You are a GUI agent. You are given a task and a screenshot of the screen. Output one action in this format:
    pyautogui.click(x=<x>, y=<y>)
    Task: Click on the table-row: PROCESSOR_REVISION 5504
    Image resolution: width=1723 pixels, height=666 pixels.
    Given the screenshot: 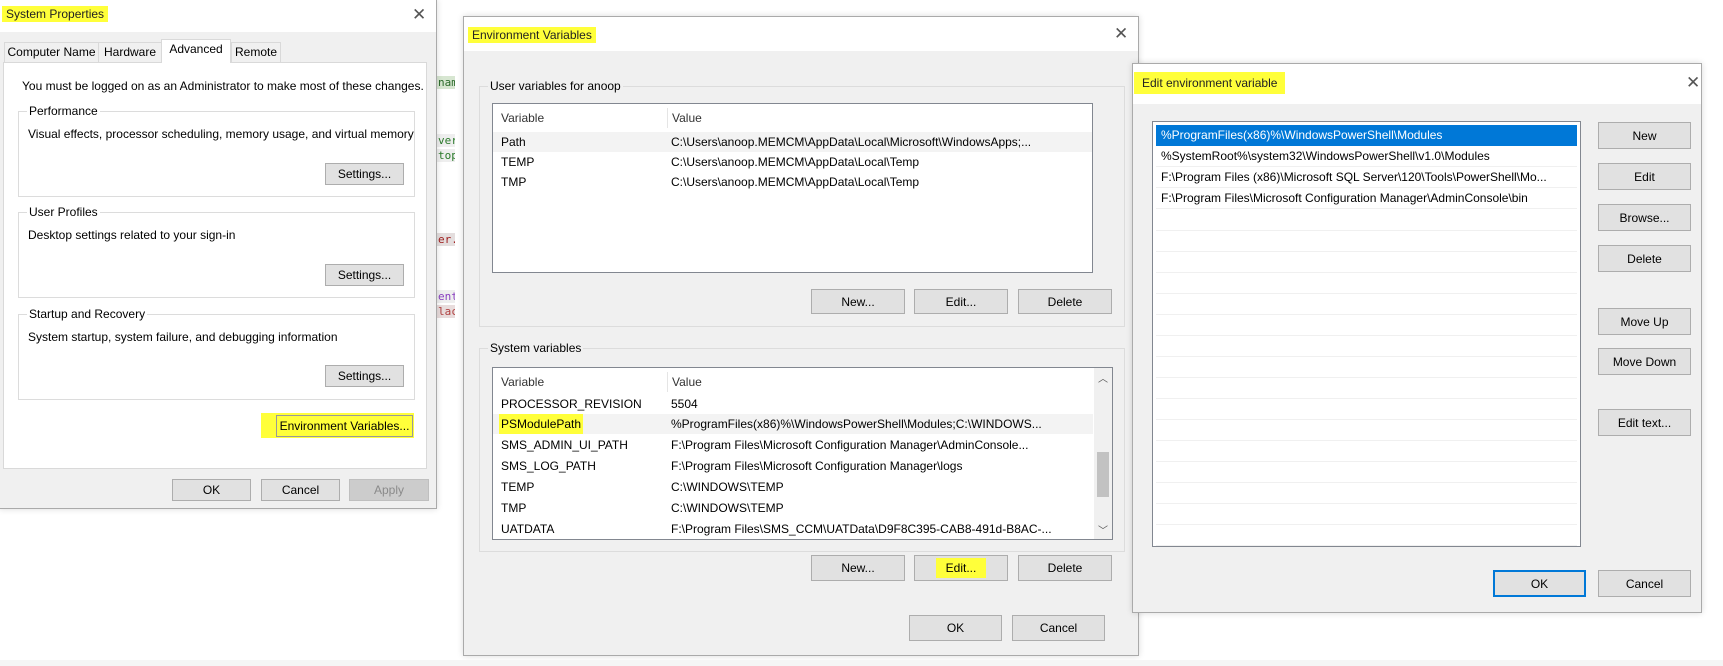 What is the action you would take?
    pyautogui.click(x=793, y=404)
    